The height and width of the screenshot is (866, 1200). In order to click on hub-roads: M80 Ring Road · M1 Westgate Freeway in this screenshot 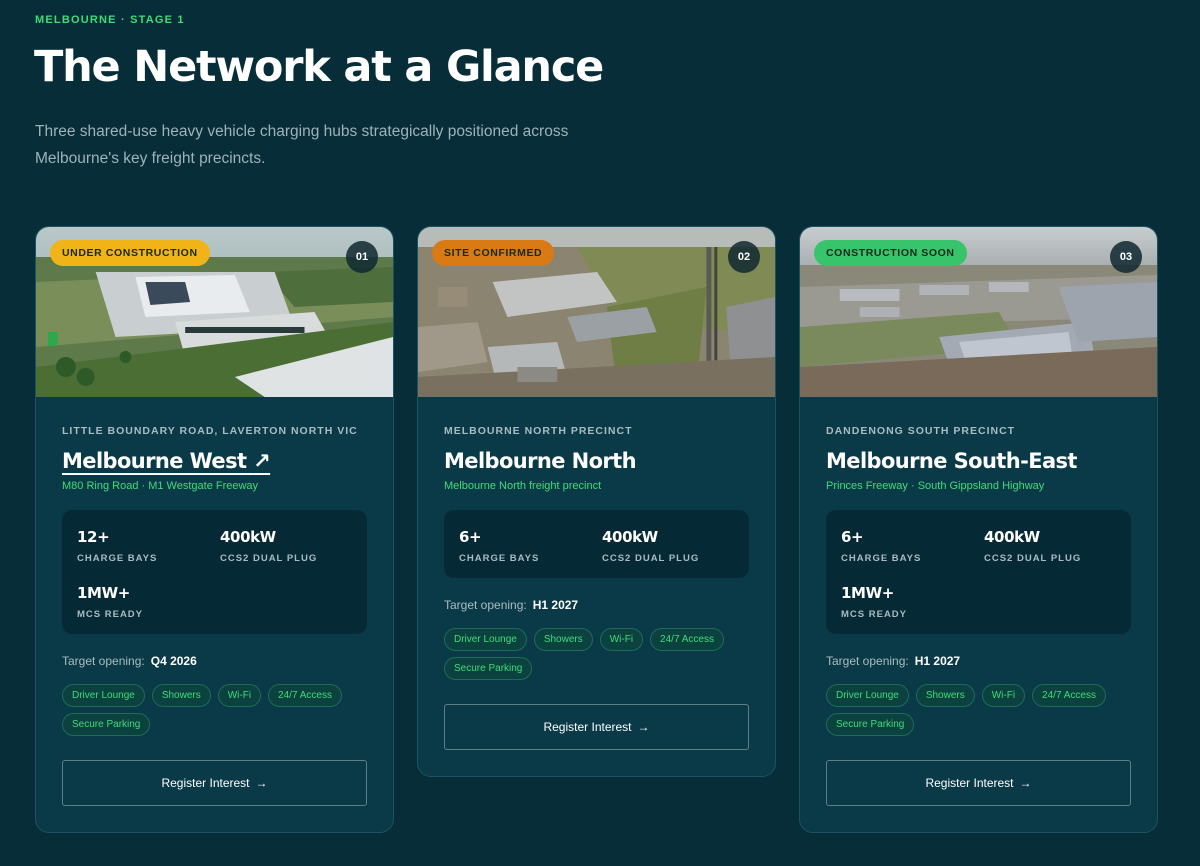, I will do `click(160, 486)`.